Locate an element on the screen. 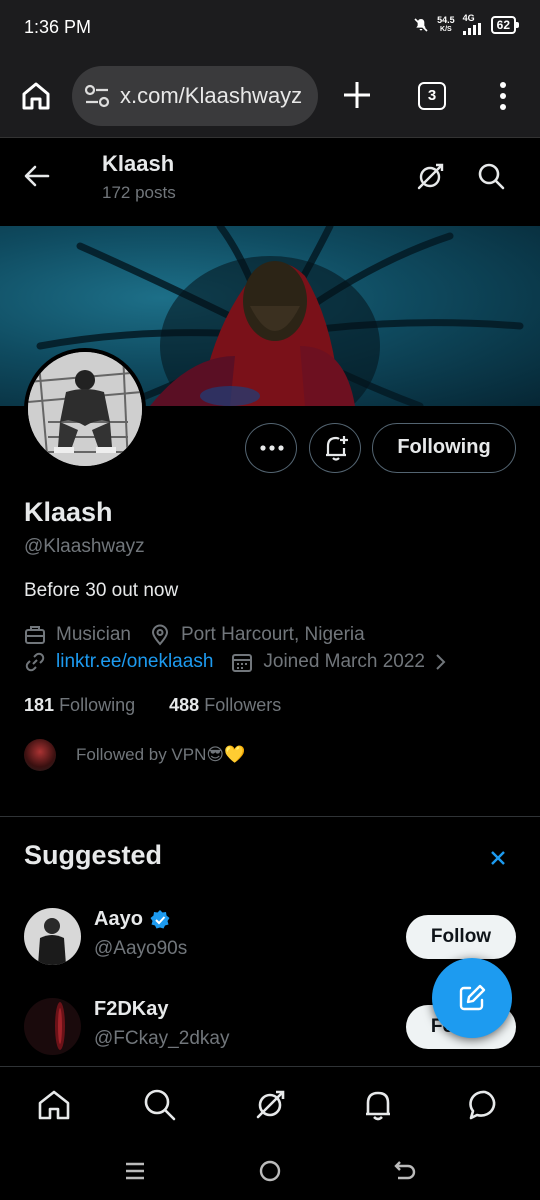 The width and height of the screenshot is (540, 1200). system-nav-bar is located at coordinates (270, 1171).